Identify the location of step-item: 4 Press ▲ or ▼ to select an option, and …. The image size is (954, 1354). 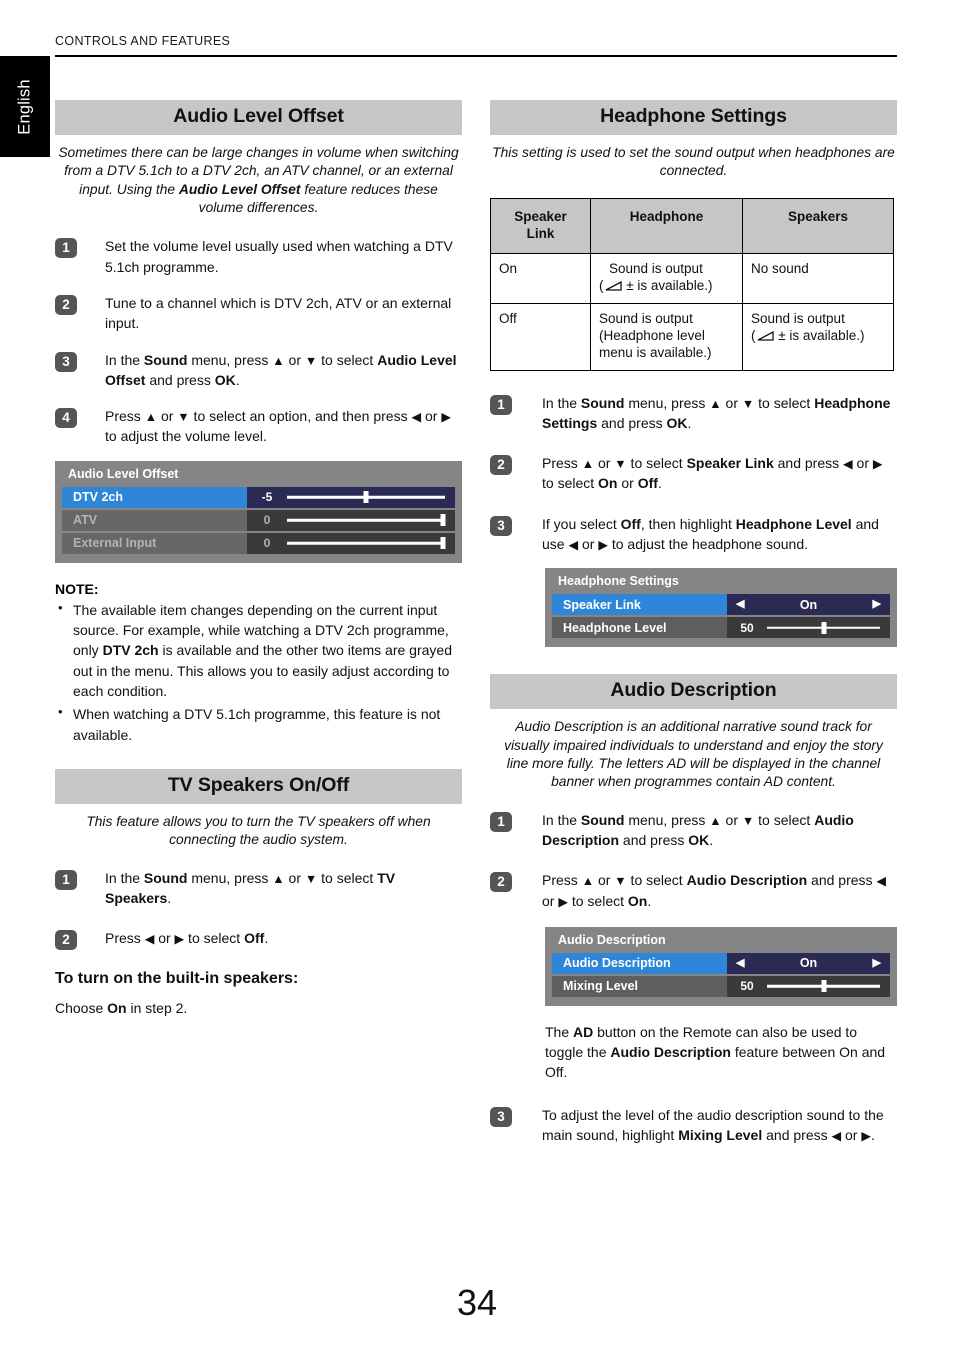
(258, 426).